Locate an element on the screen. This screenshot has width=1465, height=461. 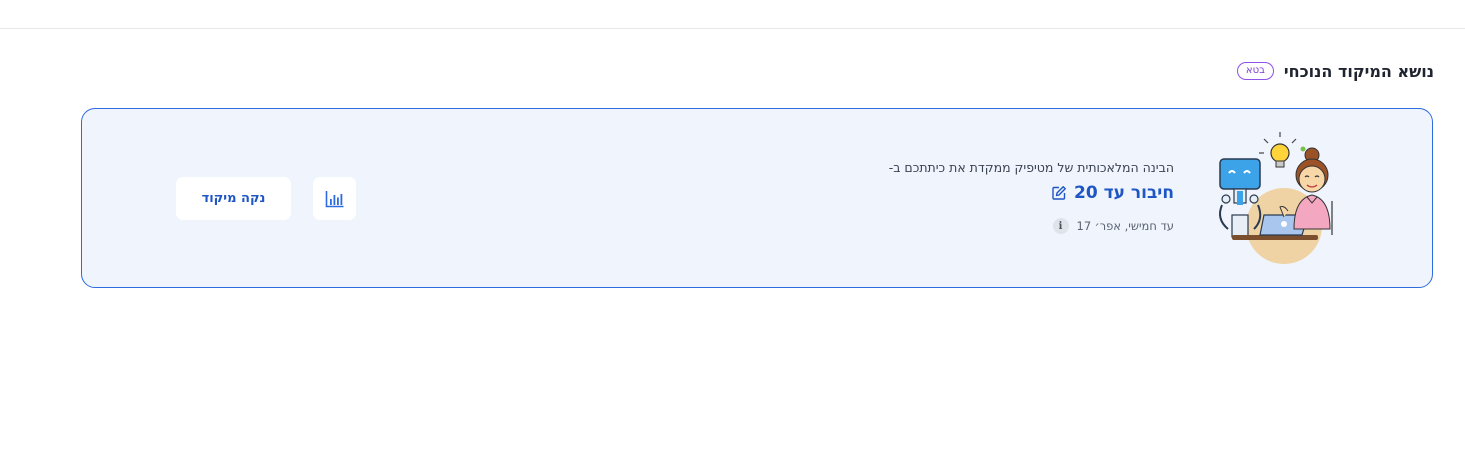
focus-date: עד חמישי, אפר׳ 17 is located at coordinates (1125, 226).